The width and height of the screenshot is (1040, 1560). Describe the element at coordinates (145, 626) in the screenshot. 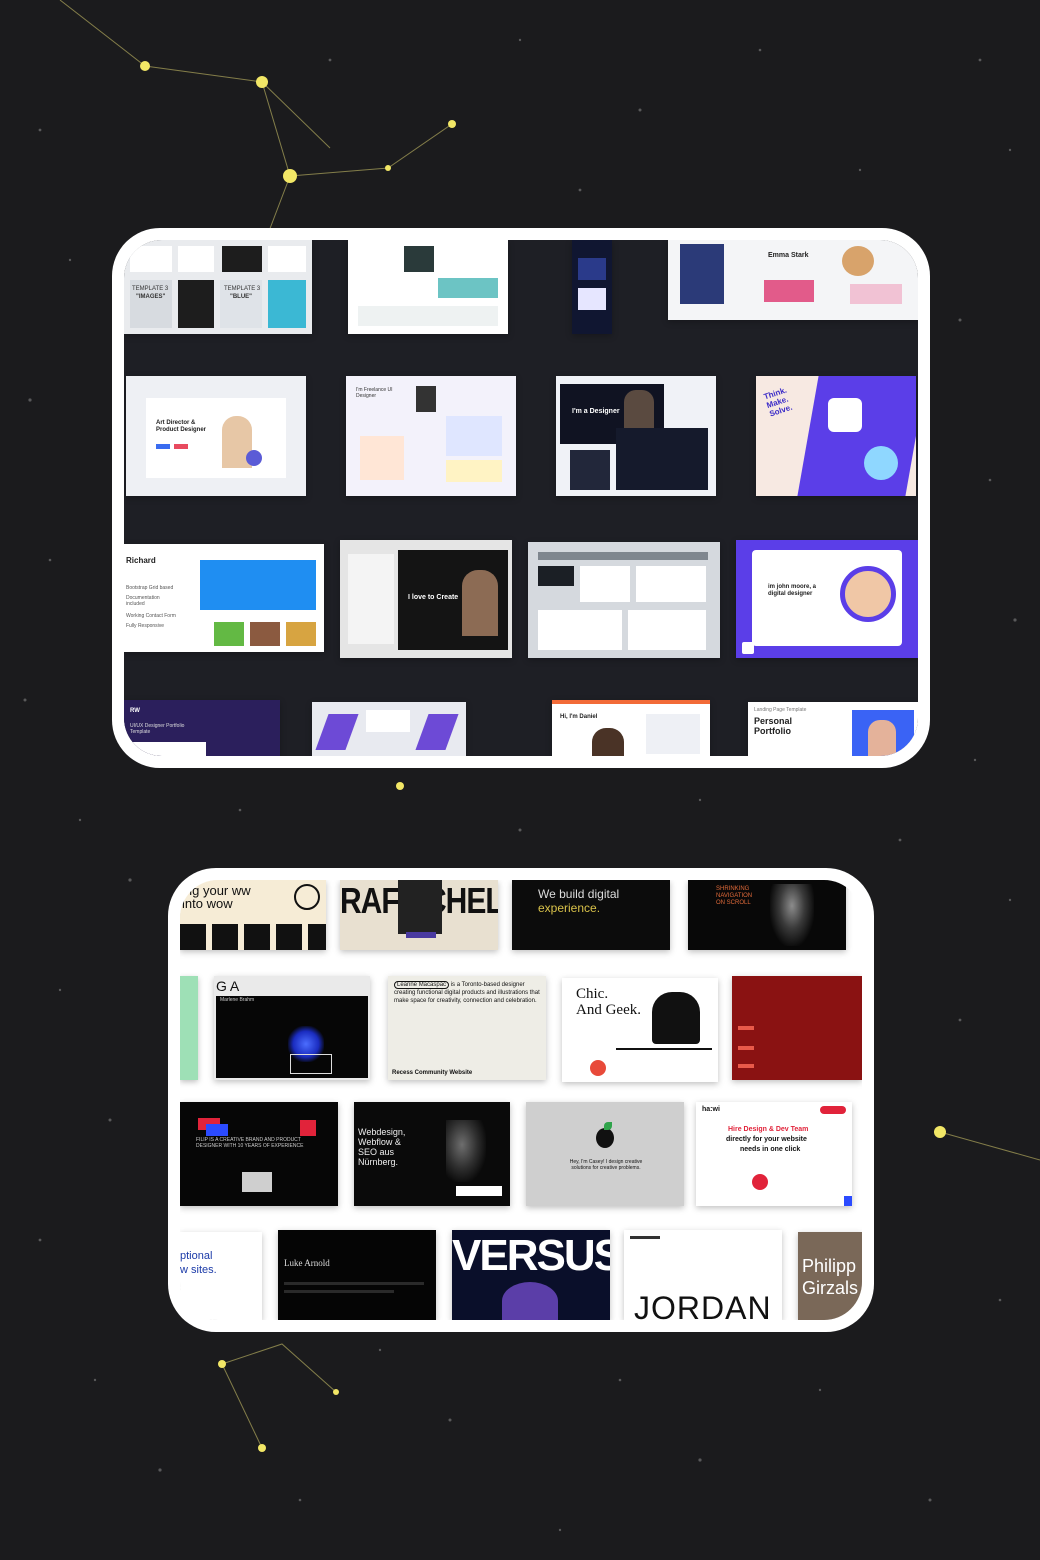

I see `richard-feature: Fully Responsive` at that location.